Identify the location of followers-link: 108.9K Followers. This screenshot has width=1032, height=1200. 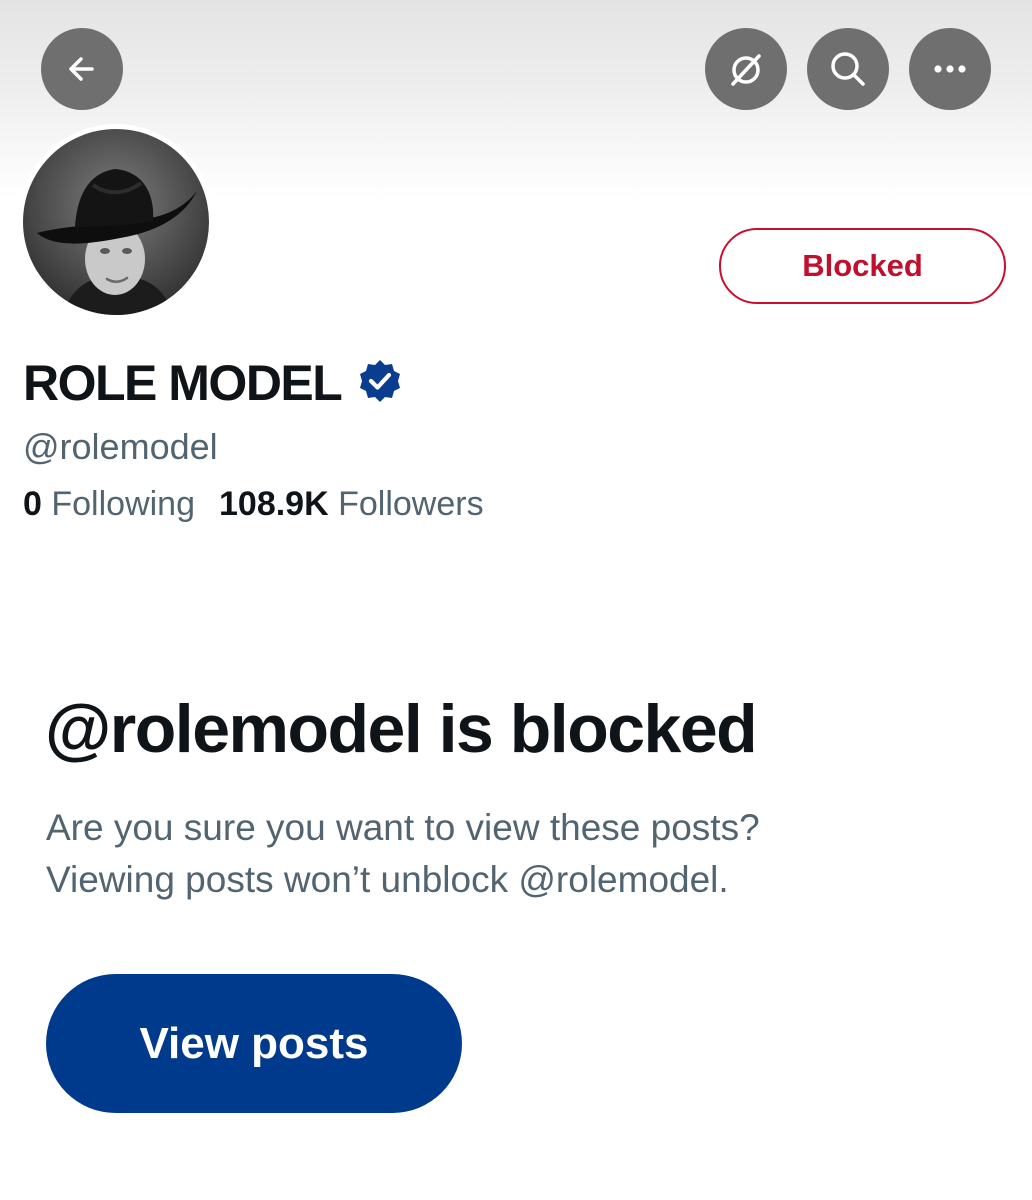
(351, 504).